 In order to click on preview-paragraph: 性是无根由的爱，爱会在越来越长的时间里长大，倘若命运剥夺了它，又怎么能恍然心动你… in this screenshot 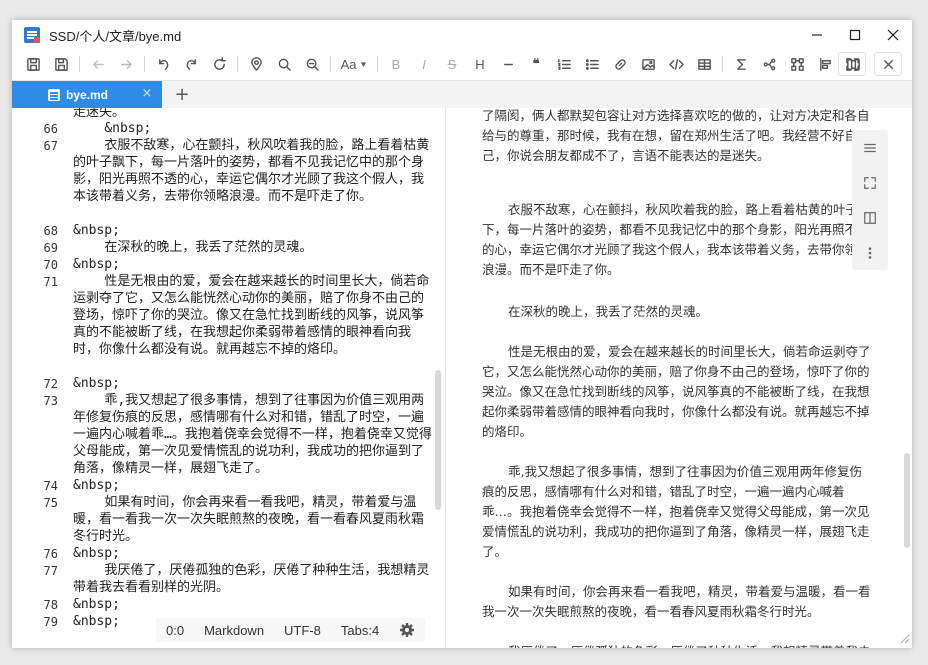, I will do `click(676, 391)`.